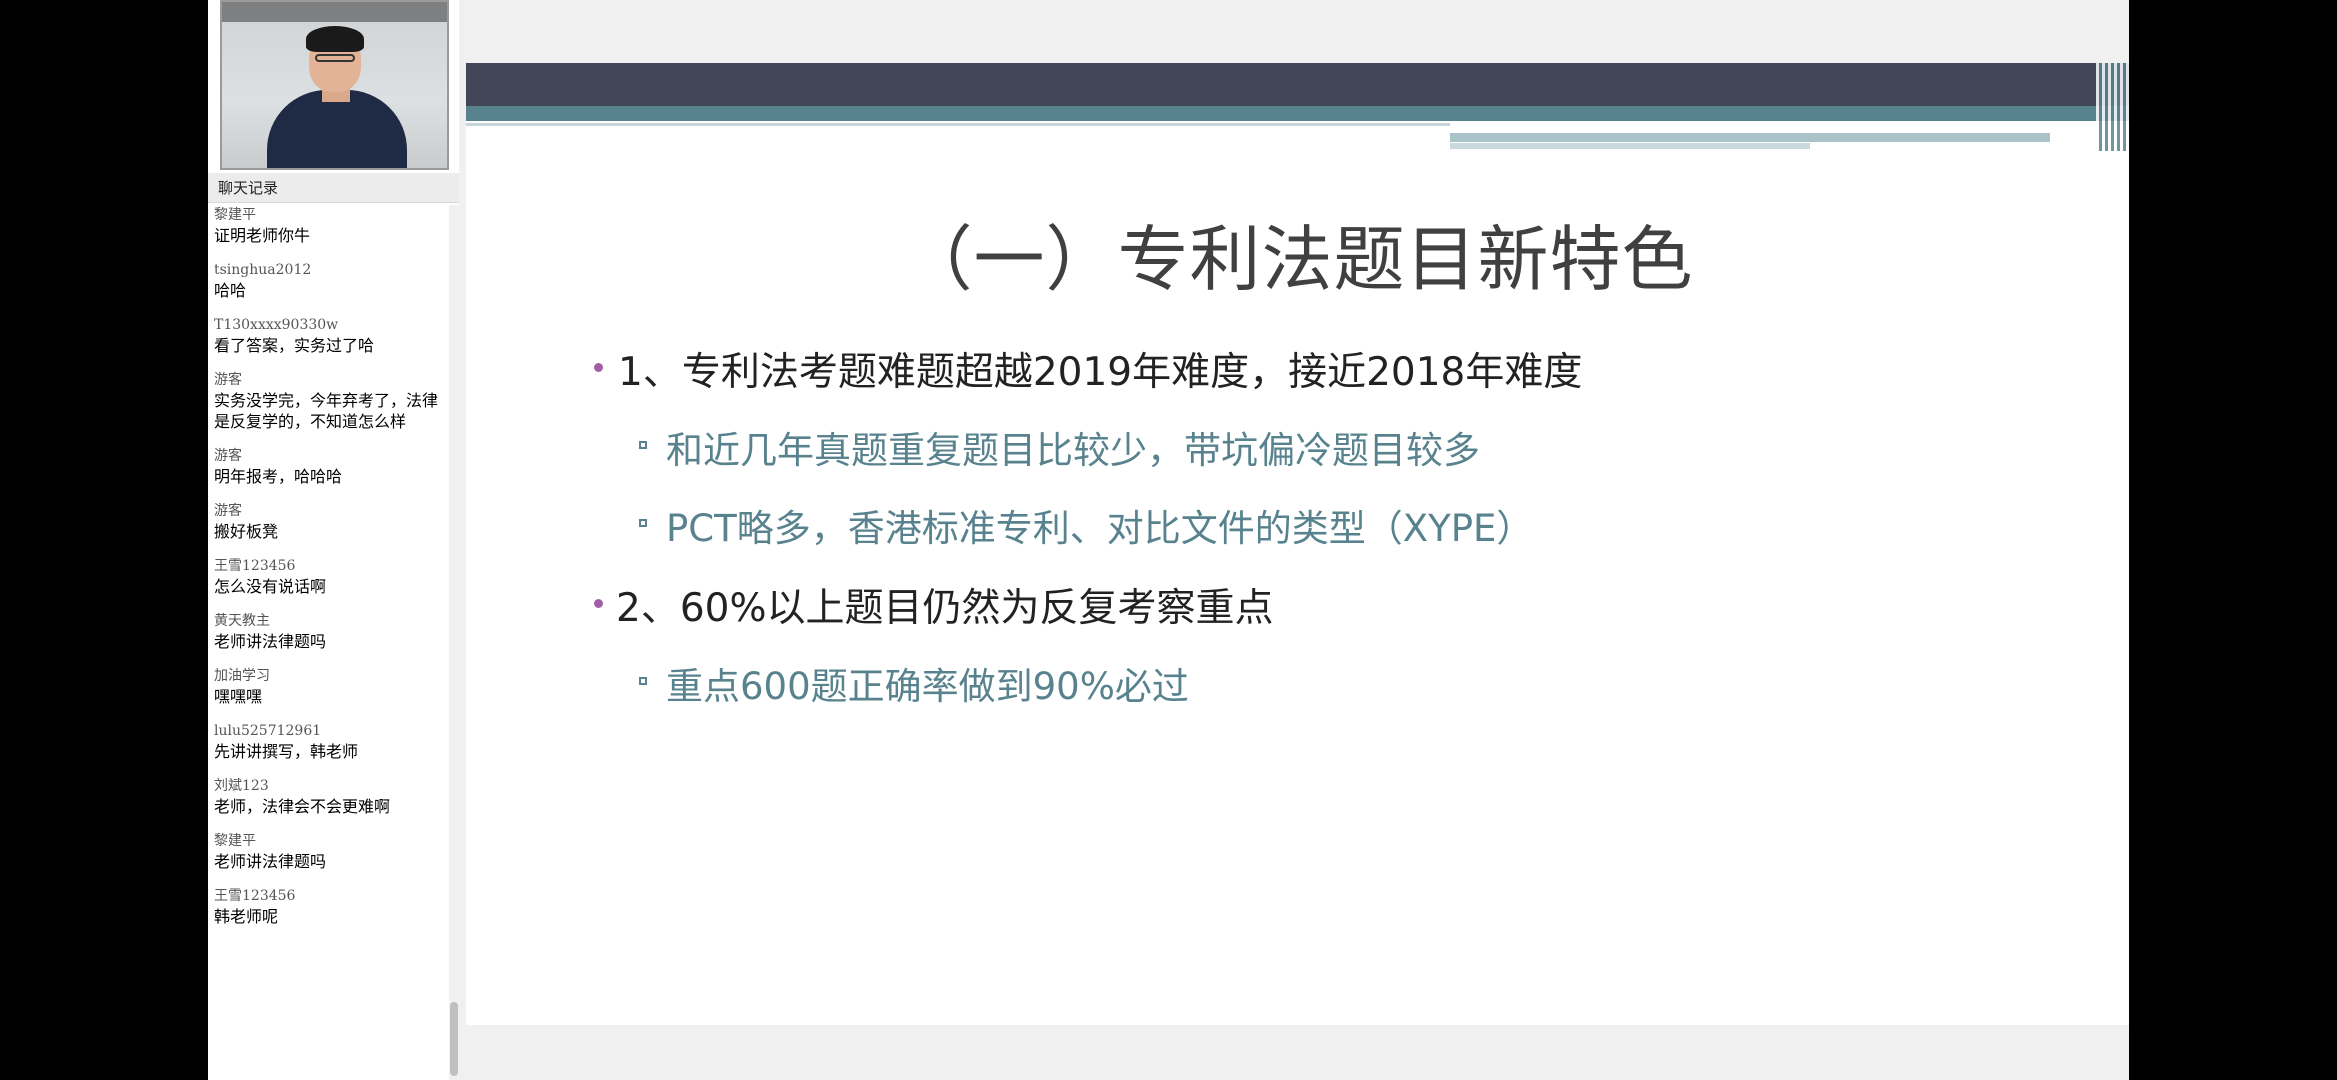 The image size is (2337, 1080). I want to click on slide-thin-line, so click(958, 124).